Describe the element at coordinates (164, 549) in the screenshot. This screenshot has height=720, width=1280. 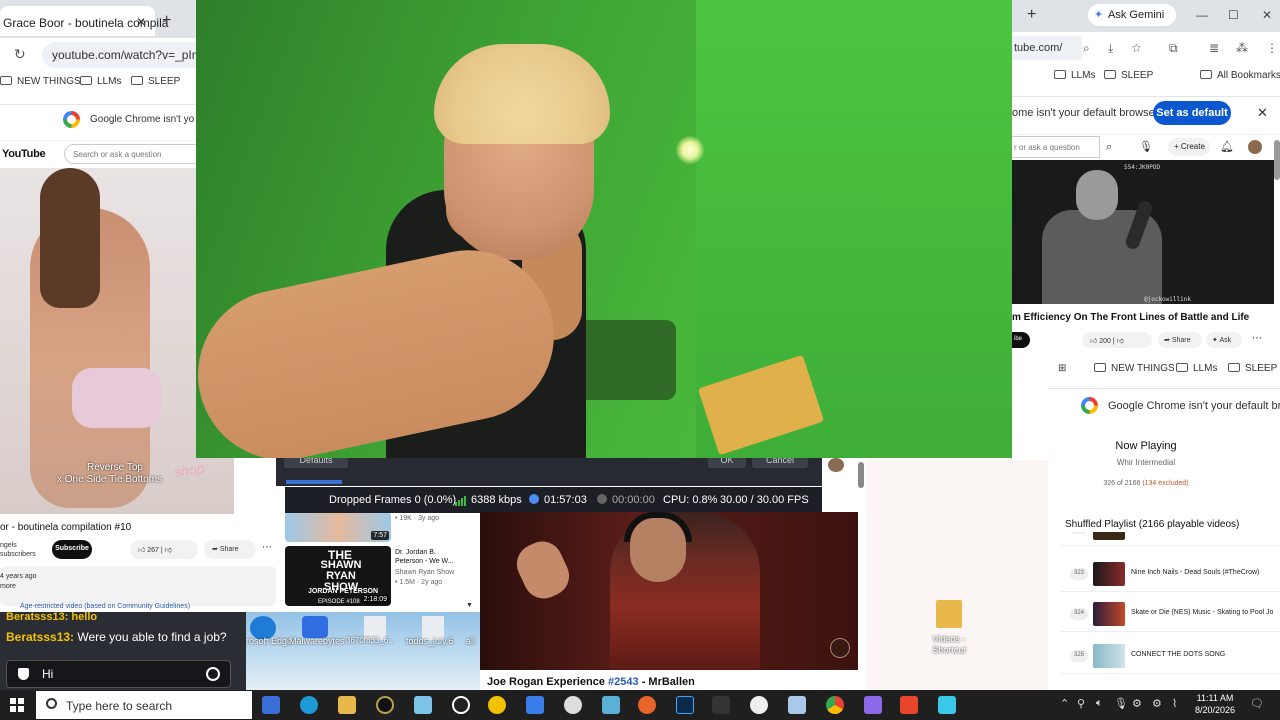
I see `like-button: 👍︎ 267 | 👎︎` at that location.